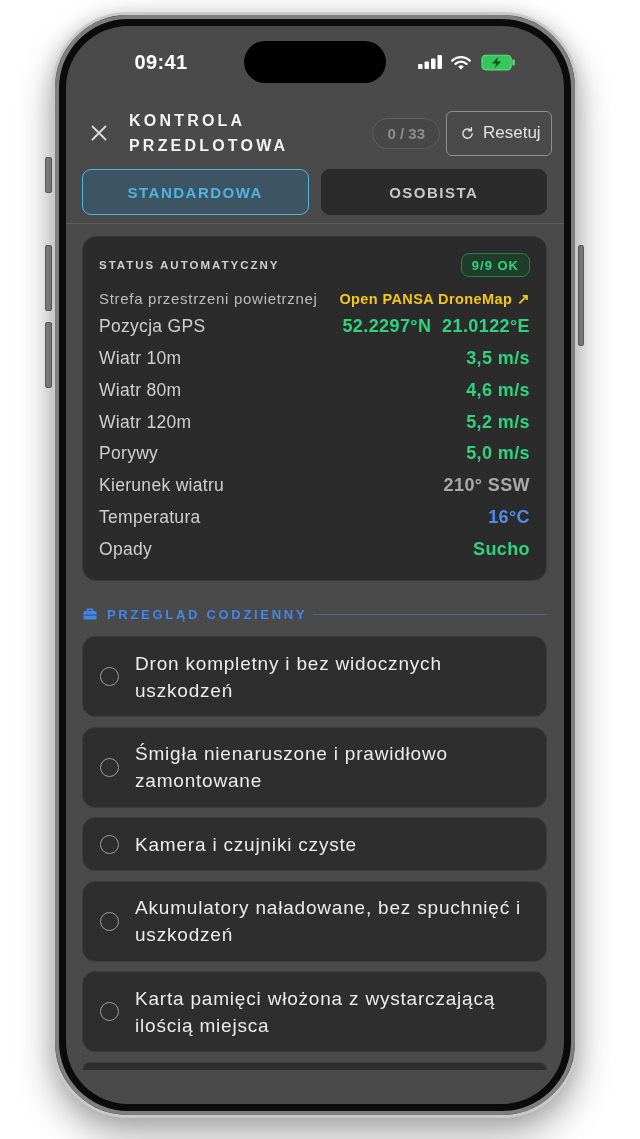 The image size is (640, 1139). I want to click on checklist-item: Kamera i czujniki czyste, so click(314, 844).